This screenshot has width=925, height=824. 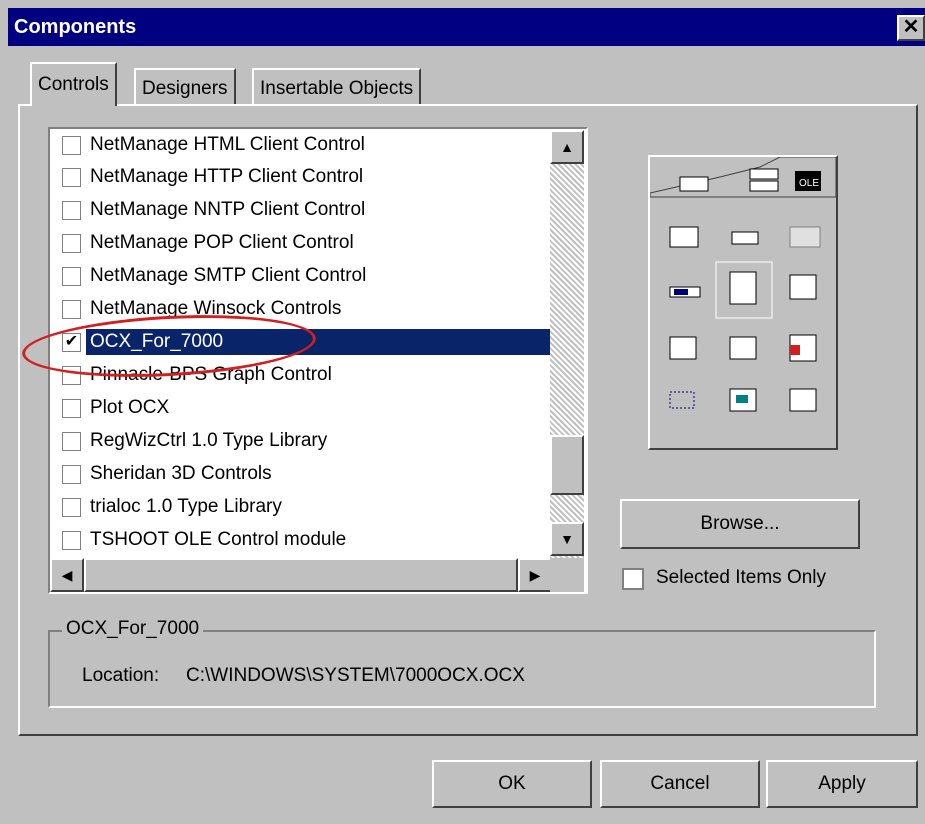 I want to click on location-label: Location:, so click(x=121, y=675).